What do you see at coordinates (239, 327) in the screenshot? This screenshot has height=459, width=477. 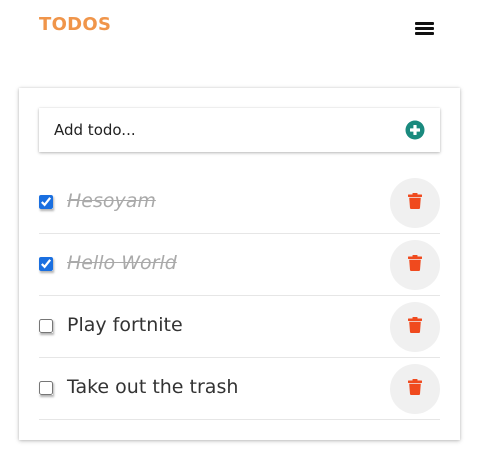 I see `todo-item: Play fortnite` at bounding box center [239, 327].